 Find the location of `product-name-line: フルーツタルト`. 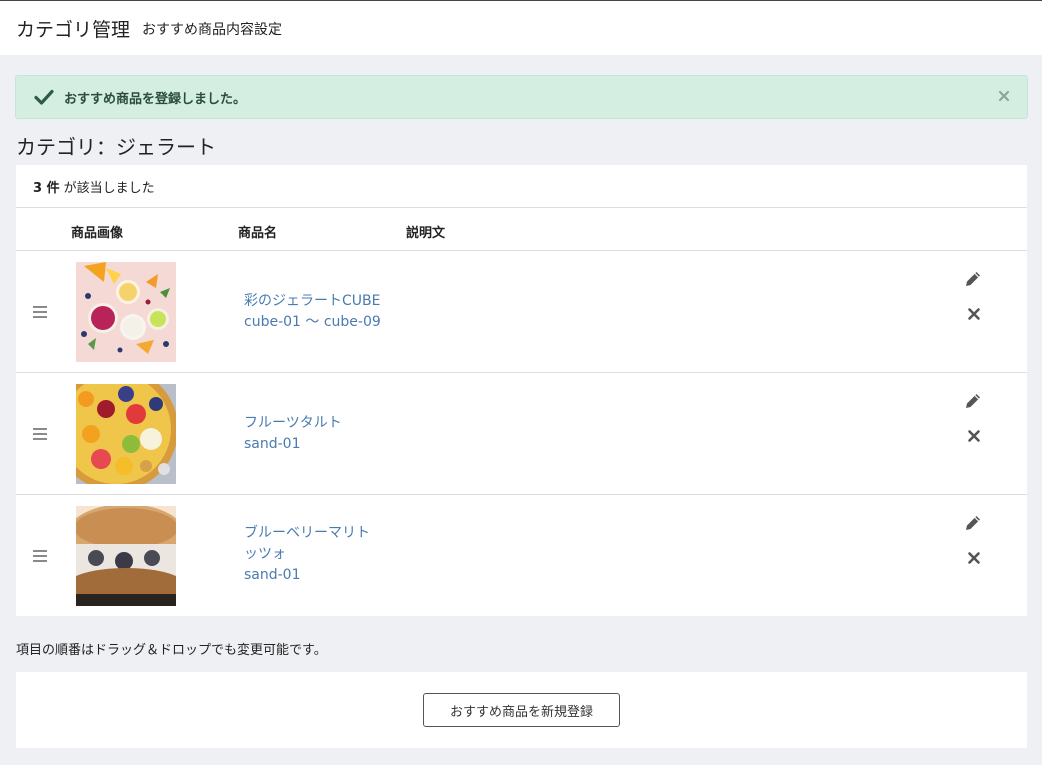

product-name-line: フルーツタルト is located at coordinates (293, 423).